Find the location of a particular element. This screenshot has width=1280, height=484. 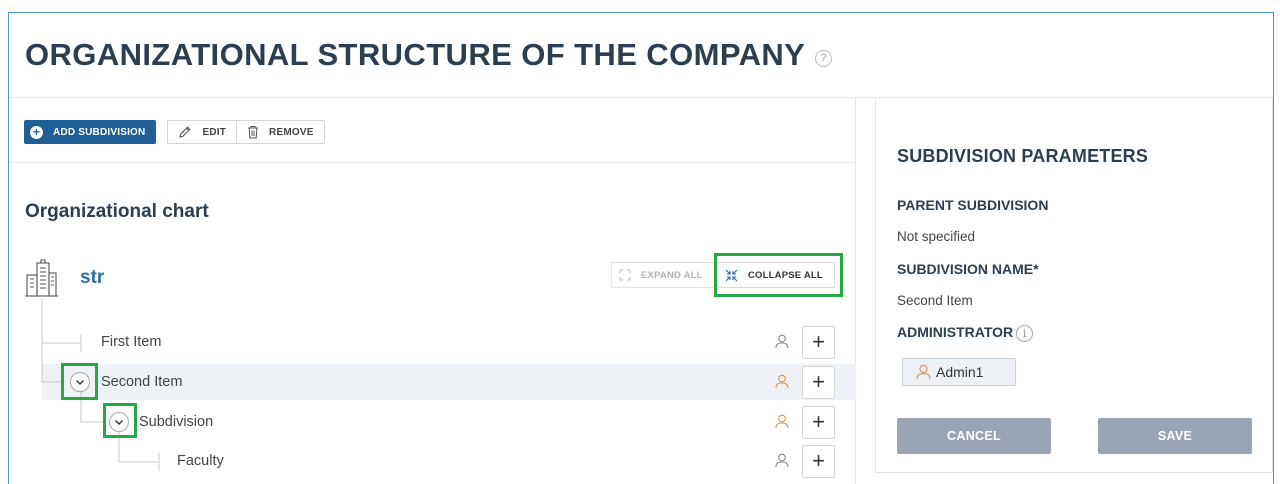

help-icon: ? is located at coordinates (823, 58).